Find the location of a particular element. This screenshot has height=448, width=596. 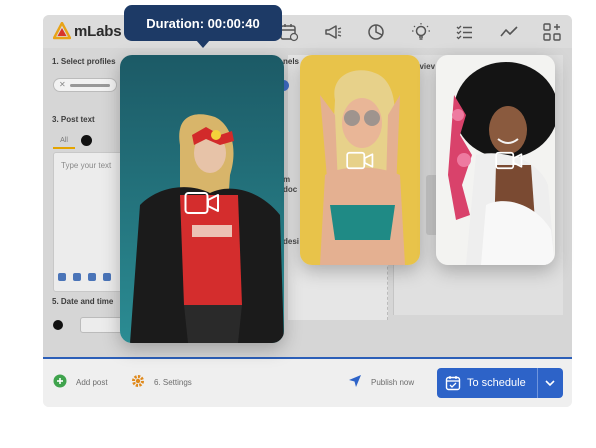

document-icon is located at coordinates (107, 277).